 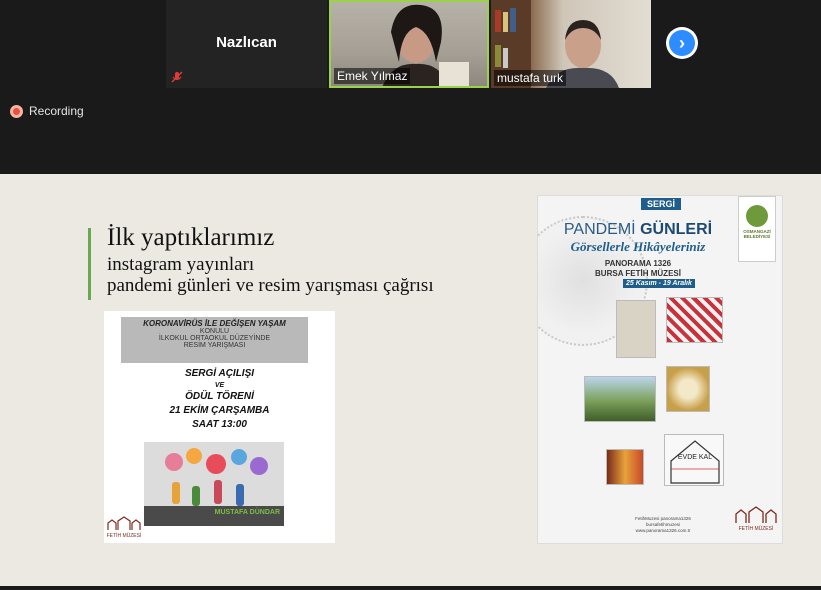 I want to click on recording-icon, so click(x=16, y=111).